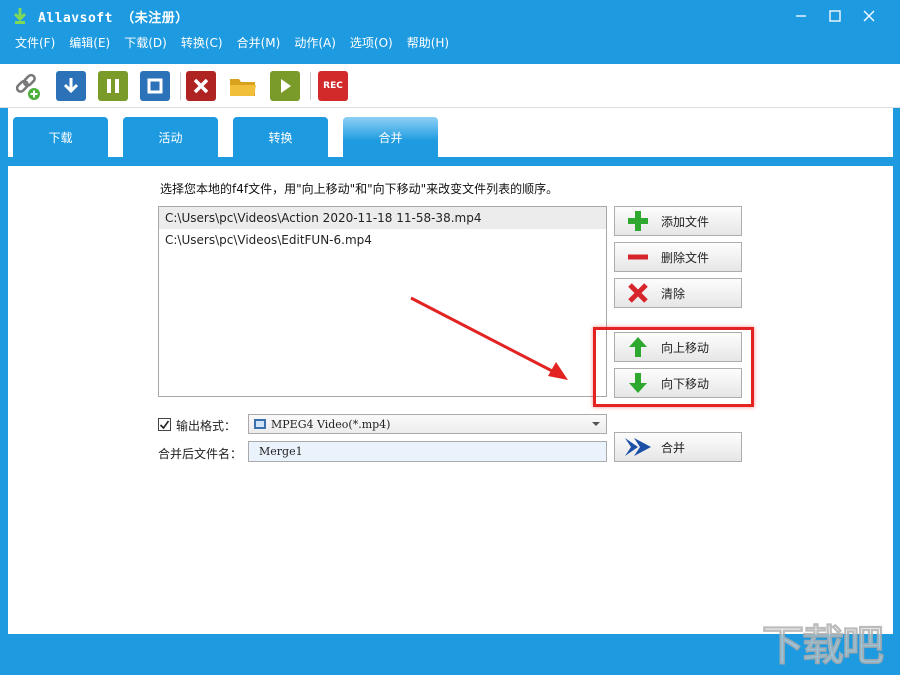 Image resolution: width=900 pixels, height=675 pixels. Describe the element at coordinates (145, 43) in the screenshot. I see `menu-download: 下载(D)` at that location.